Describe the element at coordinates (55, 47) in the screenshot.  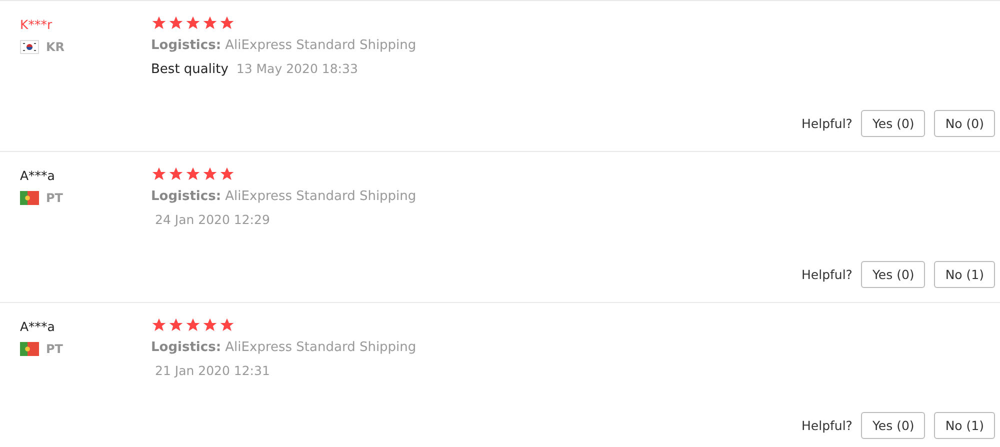
I see `country-code: KR` at that location.